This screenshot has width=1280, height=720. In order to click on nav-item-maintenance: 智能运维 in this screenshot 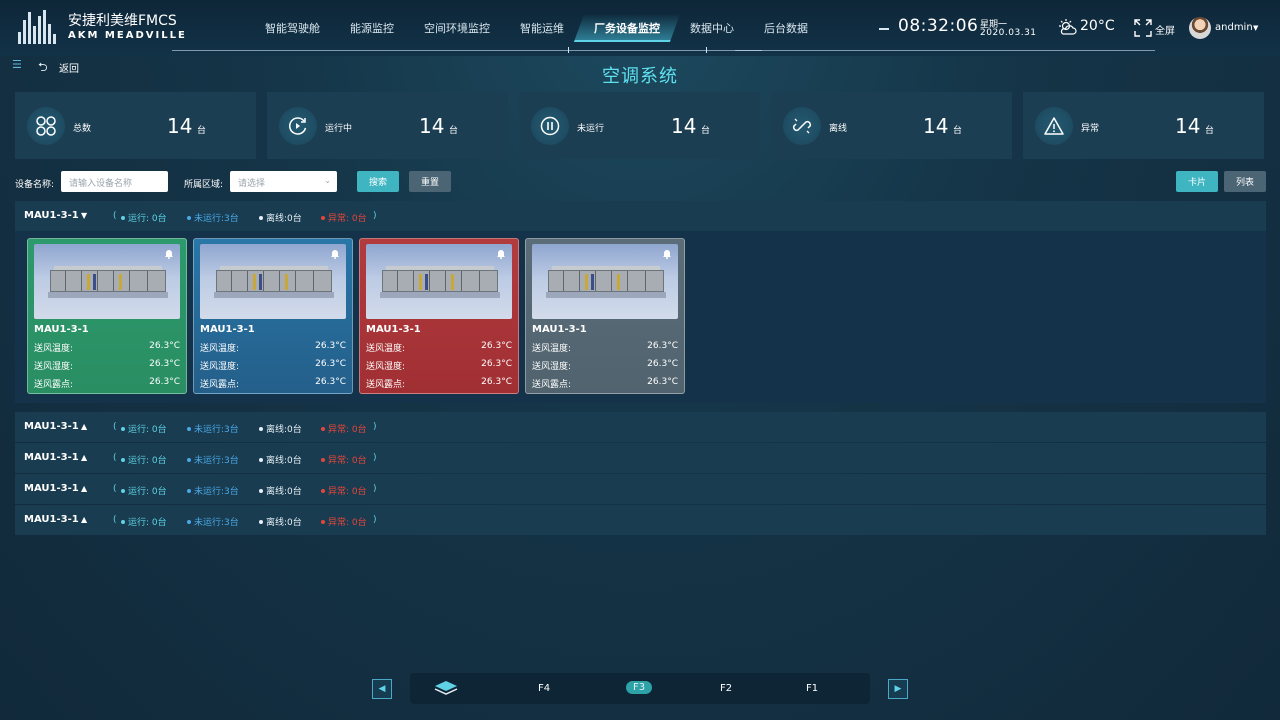, I will do `click(542, 28)`.